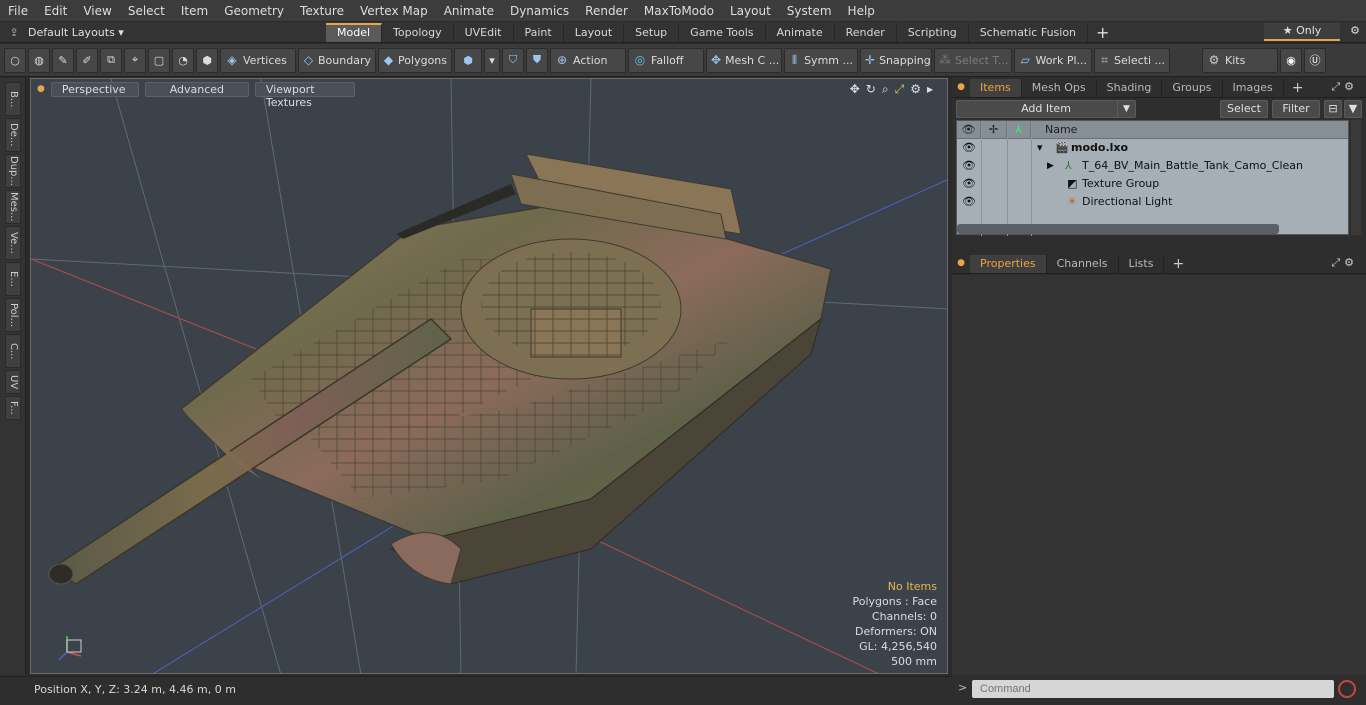 This screenshot has height=705, width=1366. Describe the element at coordinates (1298, 88) in the screenshot. I see `add-panel-tab-icon: +` at that location.